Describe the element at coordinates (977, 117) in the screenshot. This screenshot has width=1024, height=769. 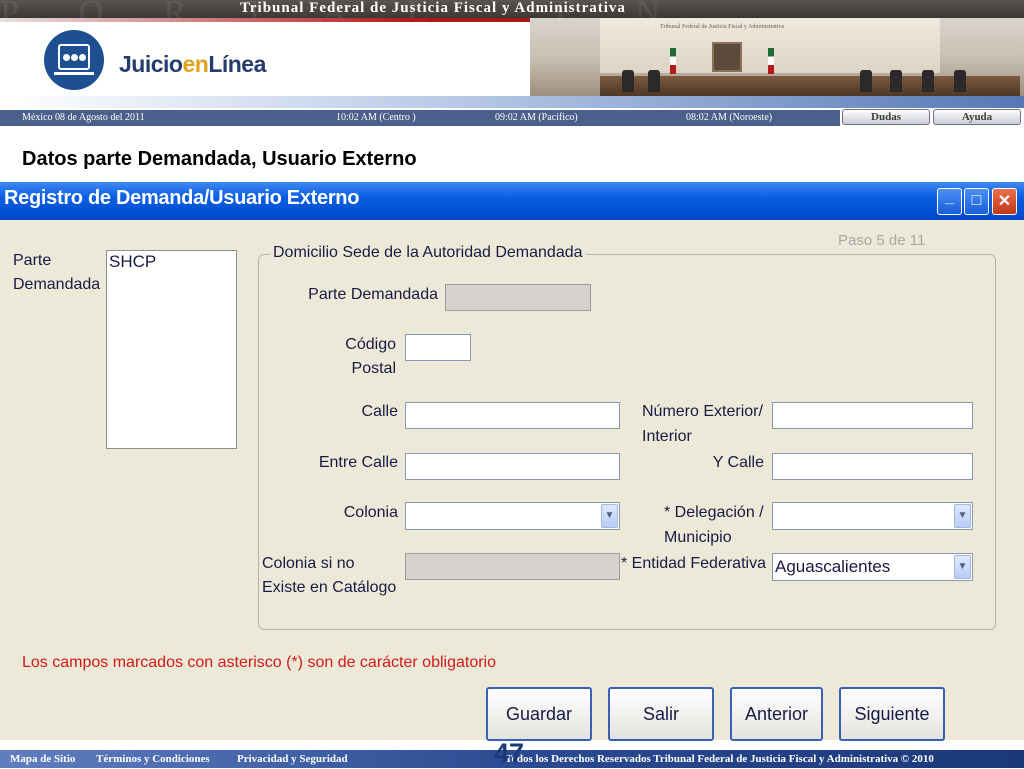
I see `ayuda-button: Ayuda` at that location.